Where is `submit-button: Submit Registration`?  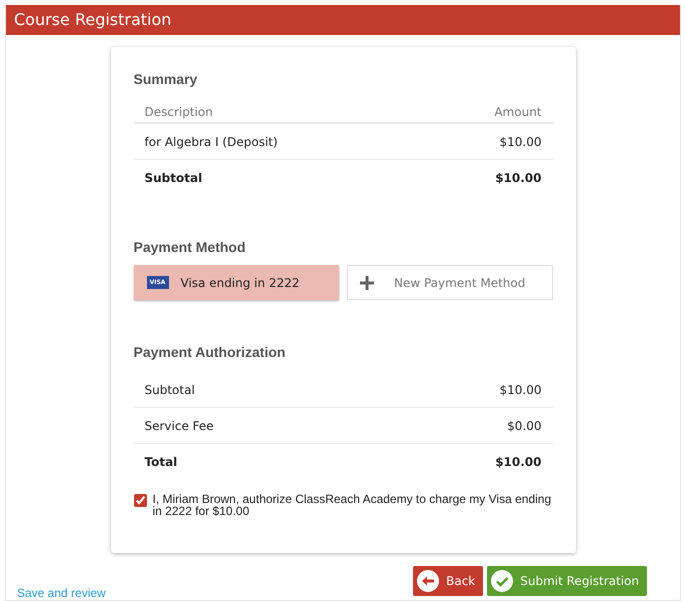
submit-button: Submit Registration is located at coordinates (567, 581).